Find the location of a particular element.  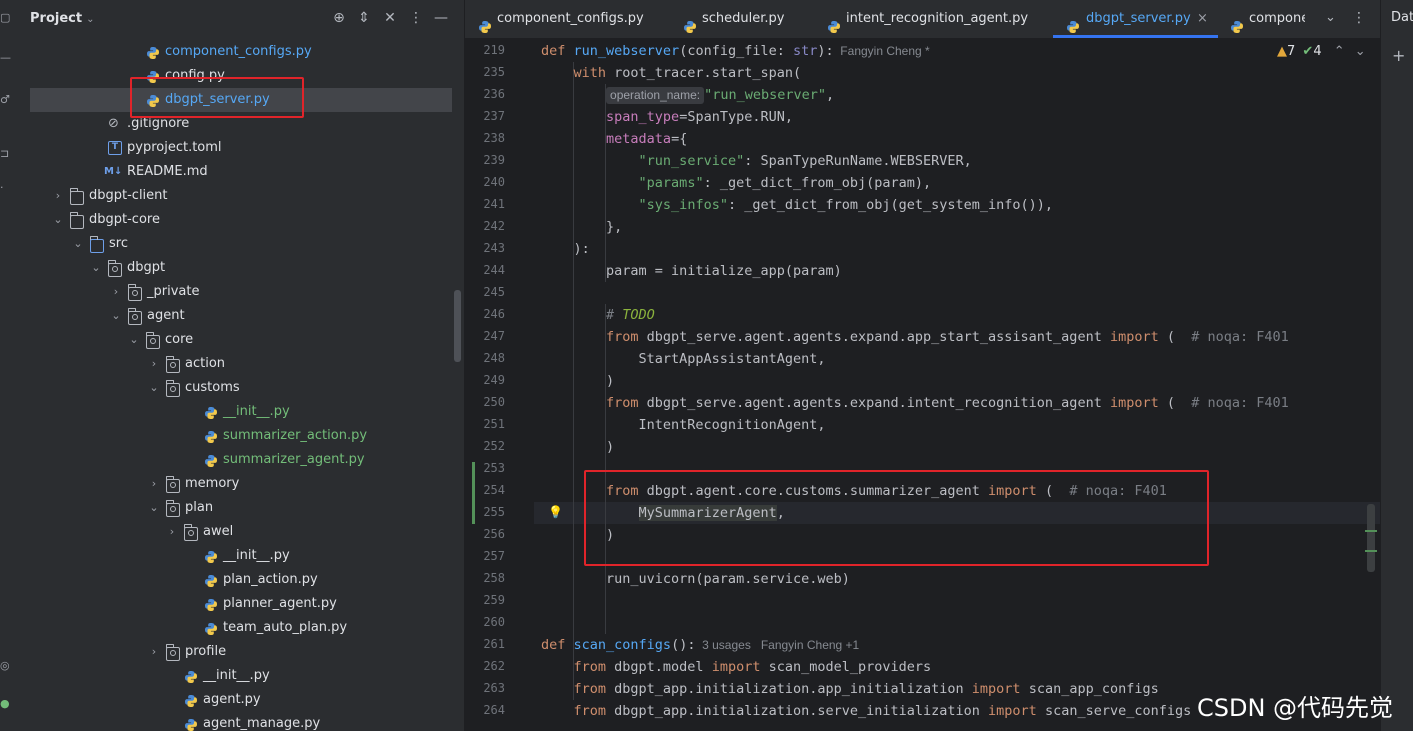

weak-warning-icon: ✔ is located at coordinates (1308, 51).